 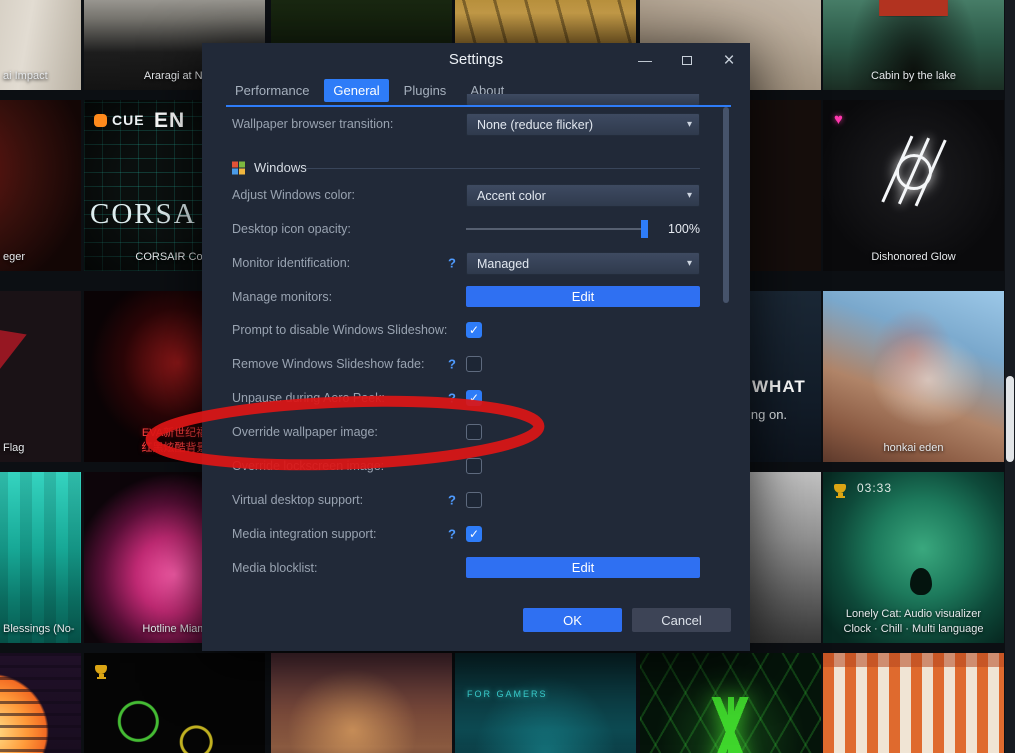 I want to click on section-row-windows: Windows, so click(x=476, y=168).